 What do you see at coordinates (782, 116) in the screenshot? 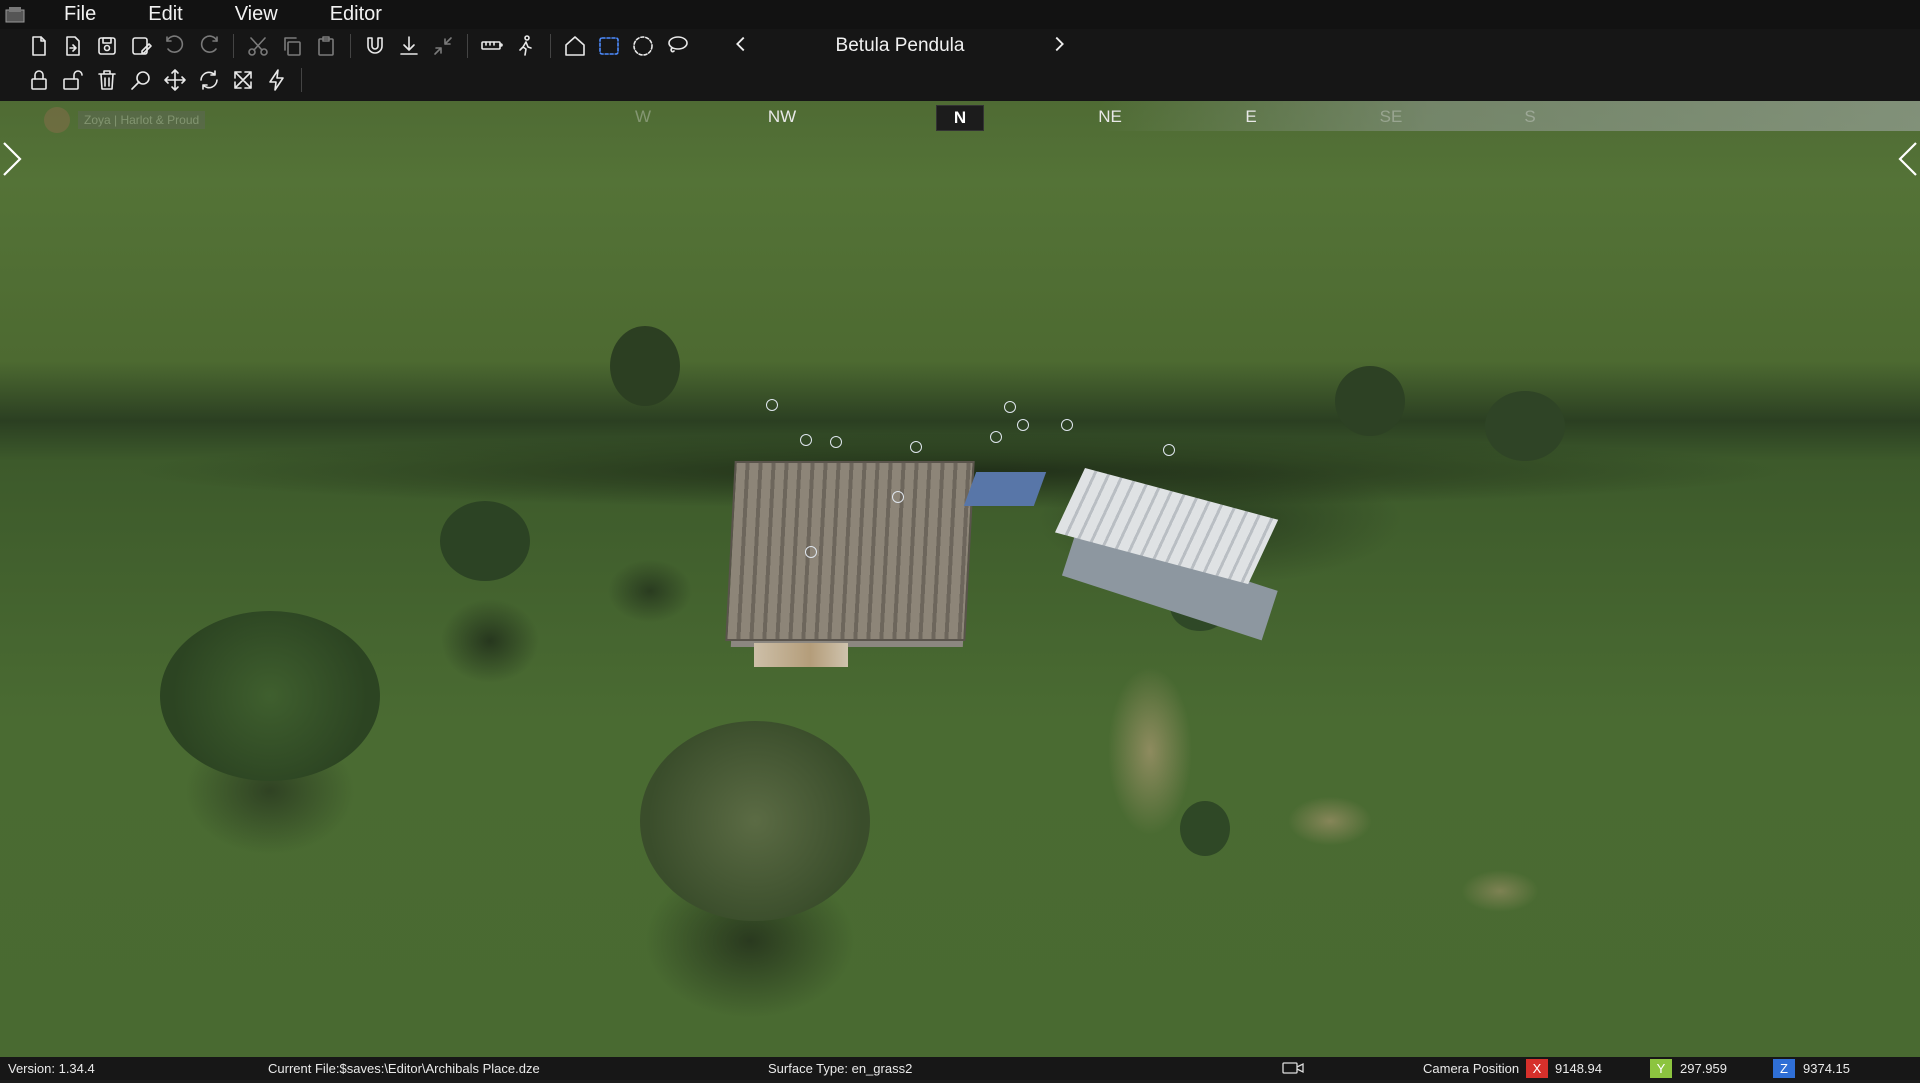
I see `compass-nw: NW` at bounding box center [782, 116].